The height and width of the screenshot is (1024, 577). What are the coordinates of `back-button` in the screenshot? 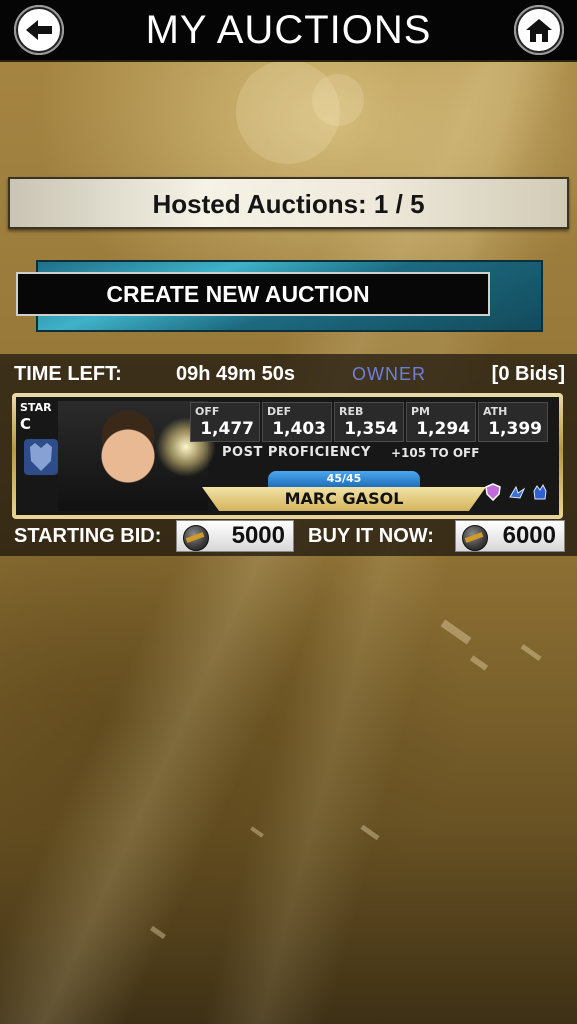 It's located at (39, 30).